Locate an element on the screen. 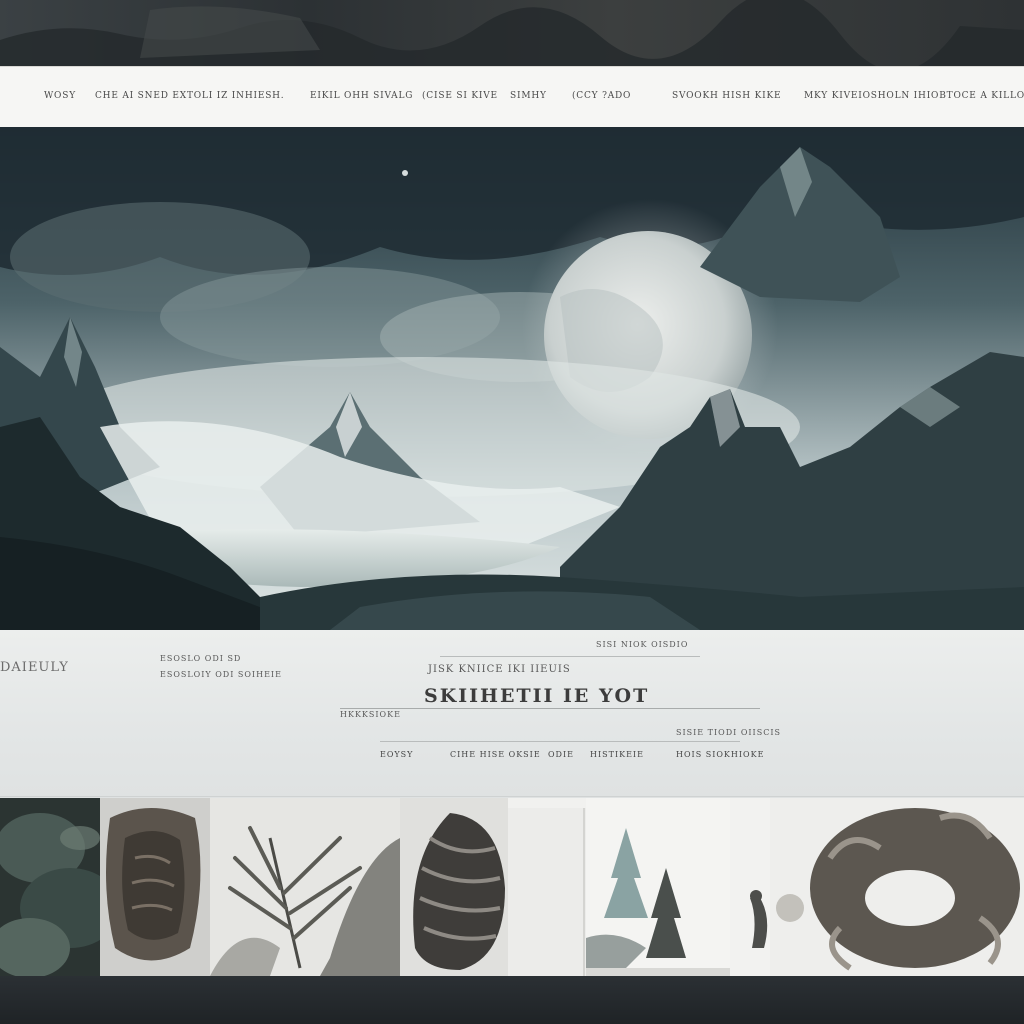  footer-link: CIHE HISE OKSIE is located at coordinates (495, 754).